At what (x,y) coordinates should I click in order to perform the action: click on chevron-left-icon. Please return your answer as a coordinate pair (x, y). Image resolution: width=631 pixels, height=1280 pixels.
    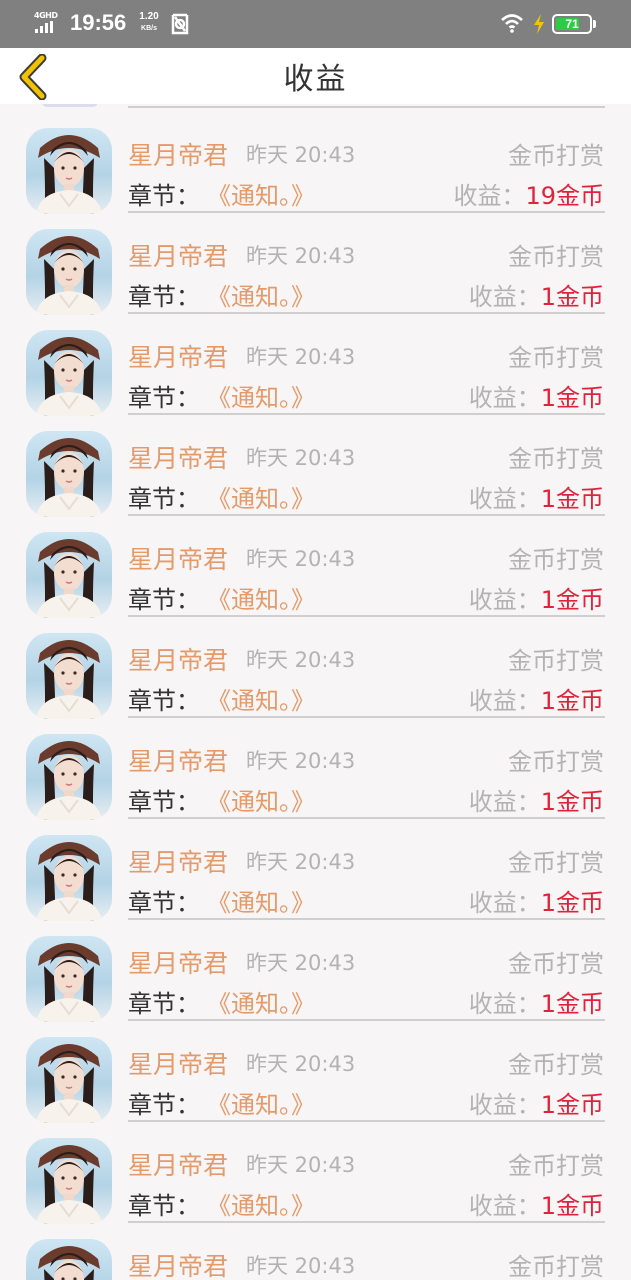
    Looking at the image, I should click on (33, 77).